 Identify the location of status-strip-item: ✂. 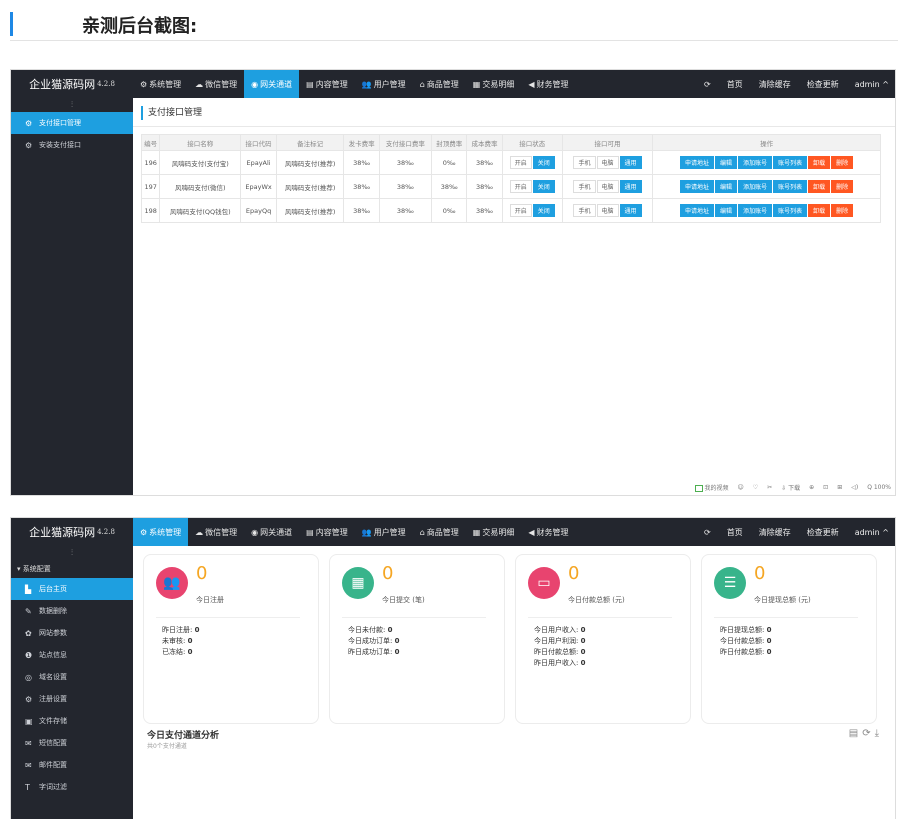
(769, 487).